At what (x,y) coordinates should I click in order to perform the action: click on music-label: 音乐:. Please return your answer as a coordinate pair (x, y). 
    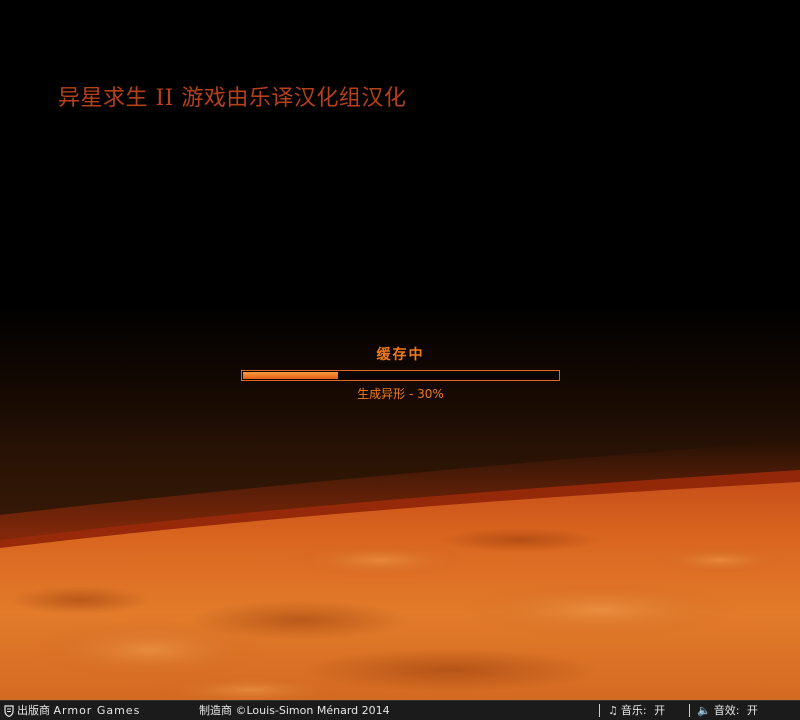
    Looking at the image, I should click on (633, 710).